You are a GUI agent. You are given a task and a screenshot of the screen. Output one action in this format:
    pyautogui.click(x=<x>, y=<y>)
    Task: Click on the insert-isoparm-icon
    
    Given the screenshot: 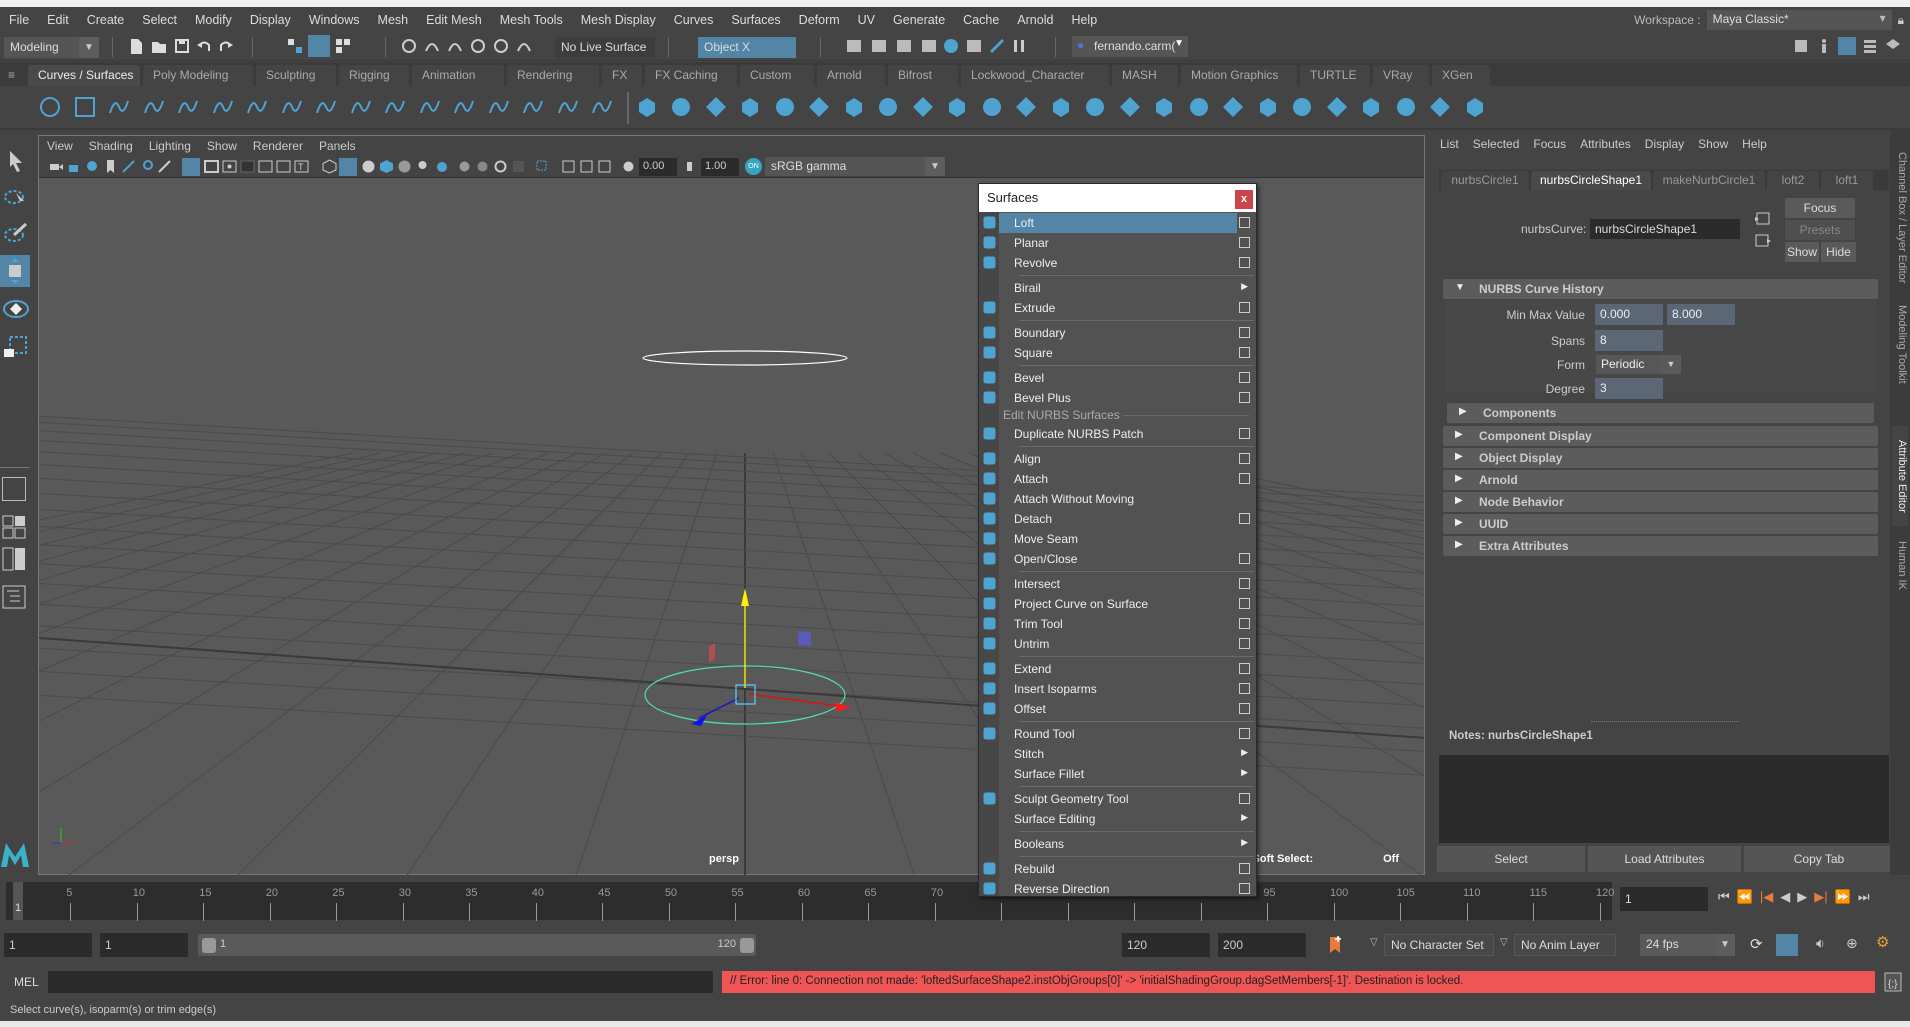 What is the action you would take?
    pyautogui.click(x=1337, y=107)
    